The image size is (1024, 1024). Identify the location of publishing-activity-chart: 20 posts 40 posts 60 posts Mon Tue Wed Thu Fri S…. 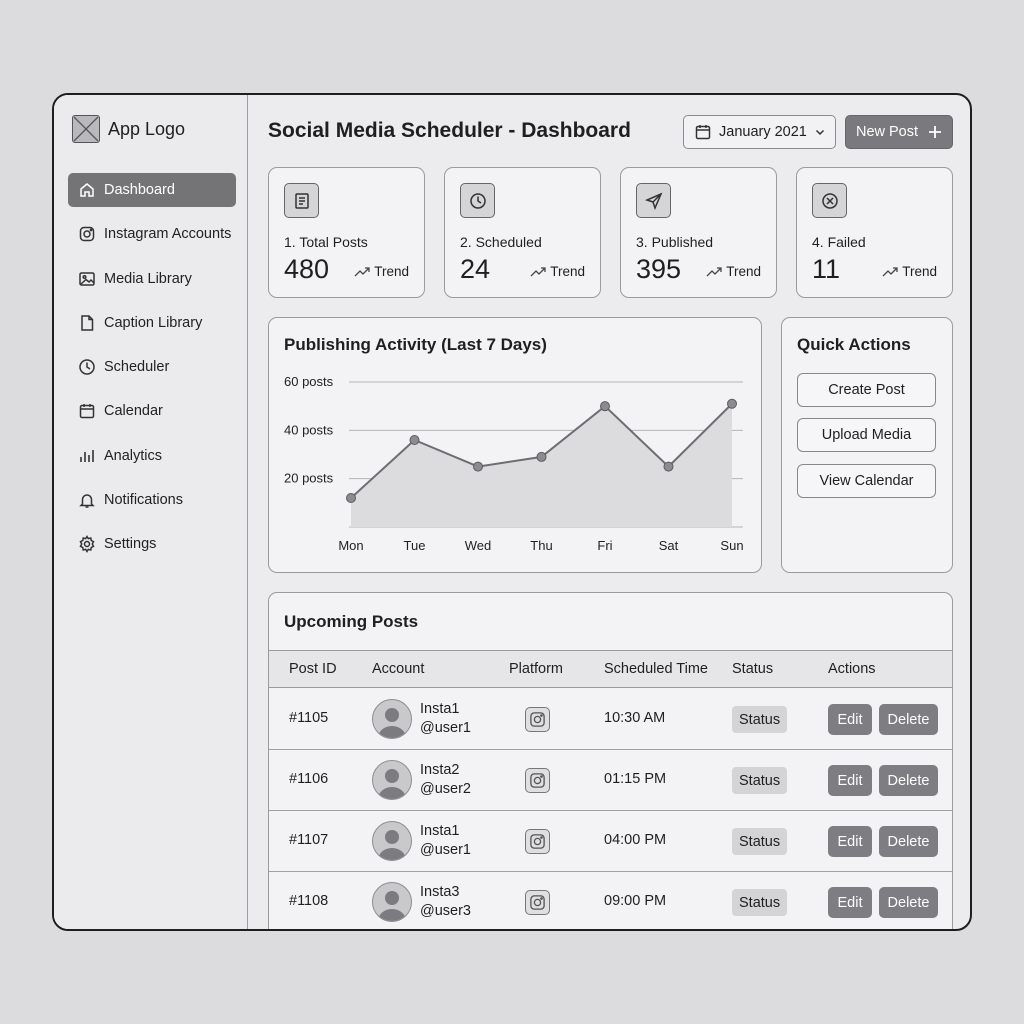
(514, 463).